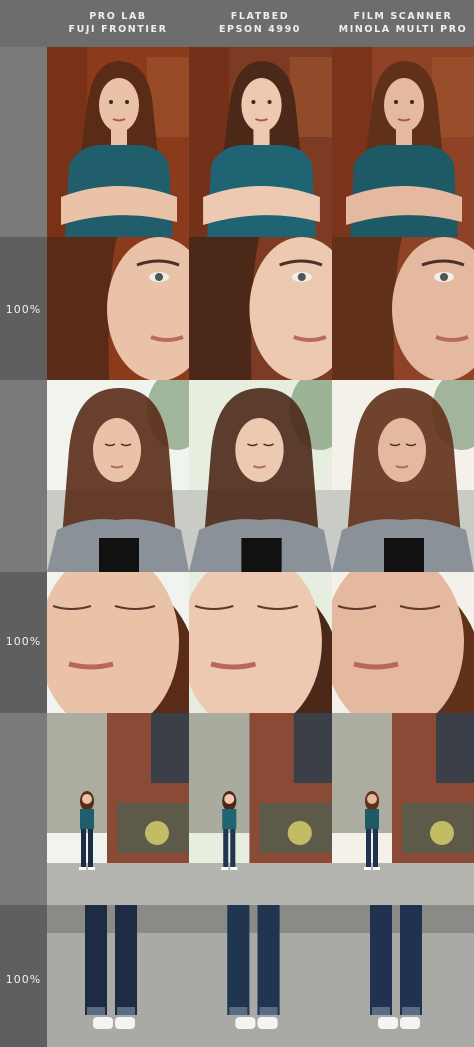  Describe the element at coordinates (403, 642) in the screenshot. I see `photo-face-crop-100-percent-col3` at that location.